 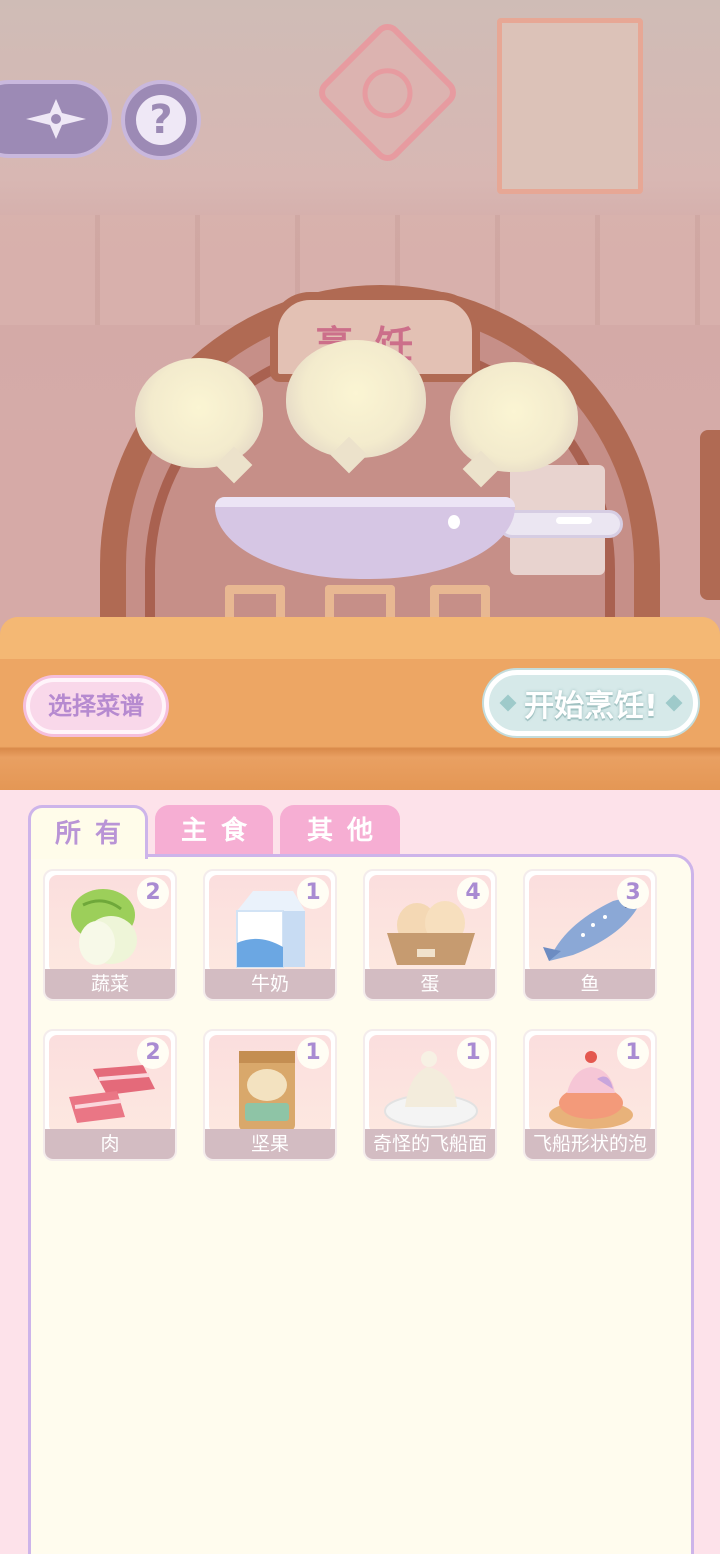 I want to click on start-cooking-label: 开始烹饪!, so click(x=591, y=706).